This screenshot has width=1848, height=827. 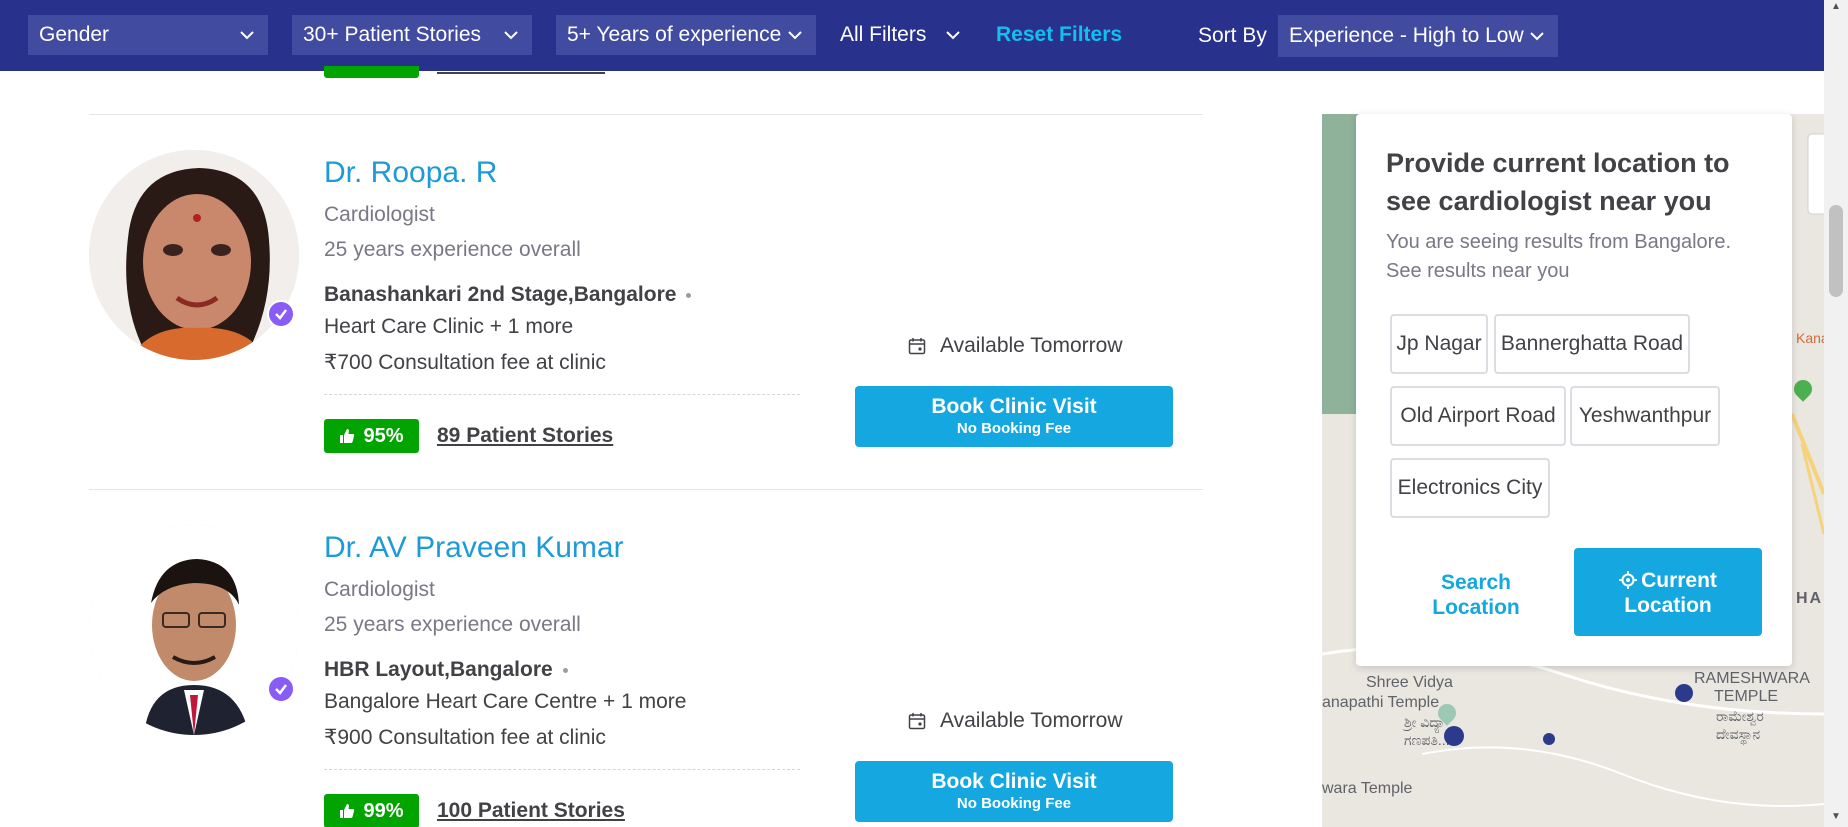 What do you see at coordinates (474, 548) in the screenshot?
I see `doctor-name-link: Dr. AV Praveen Kumar` at bounding box center [474, 548].